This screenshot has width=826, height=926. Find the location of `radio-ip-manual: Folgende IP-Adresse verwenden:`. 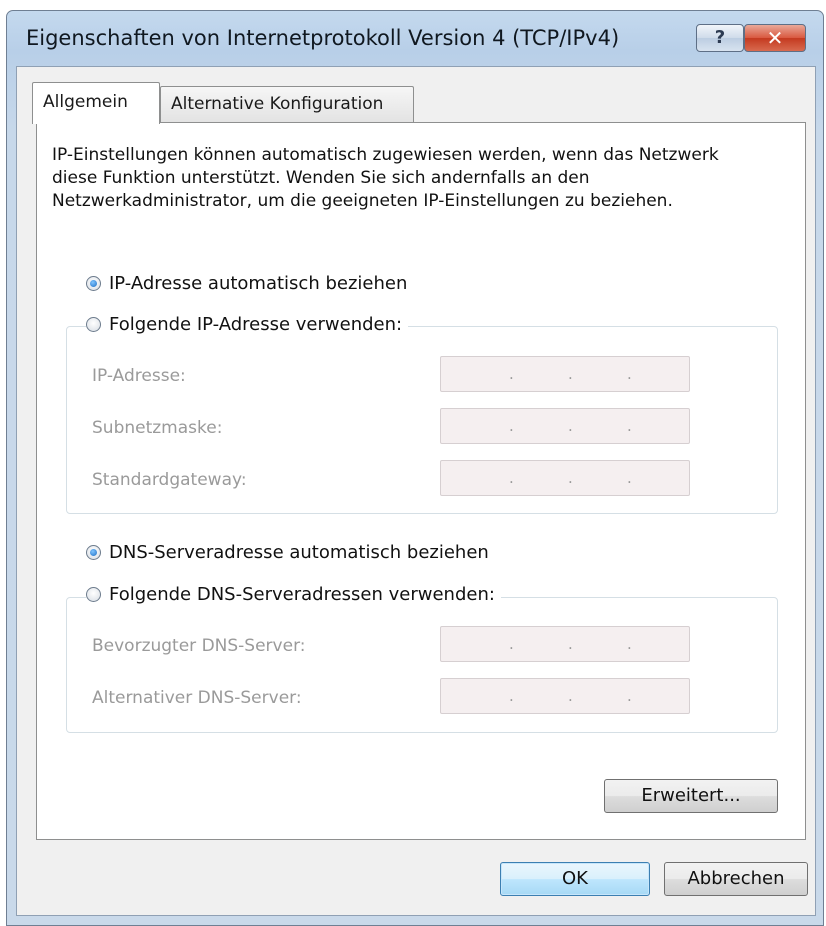

radio-ip-manual: Folgende IP-Adresse verwenden: is located at coordinates (247, 324).